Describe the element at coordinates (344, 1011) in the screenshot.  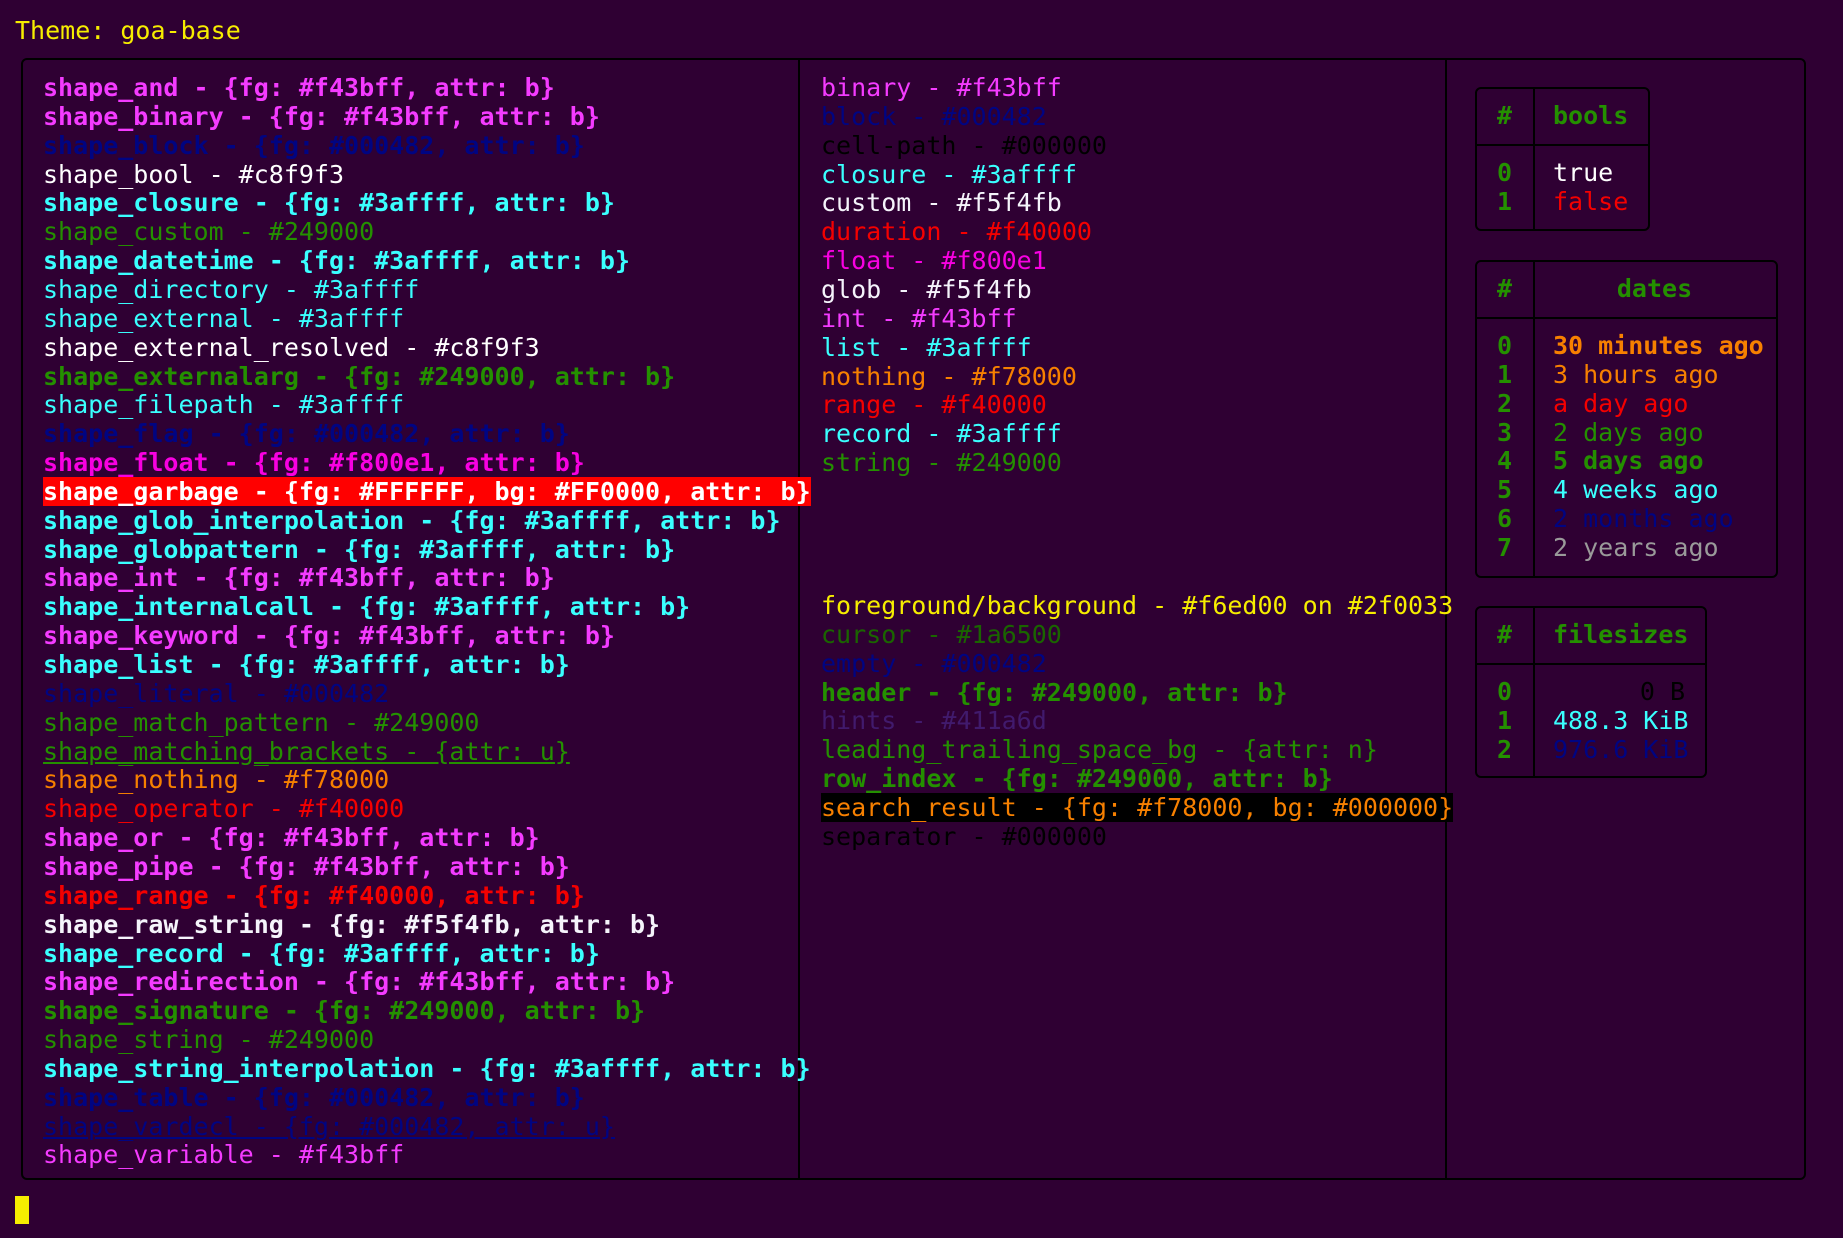
I see `shape-style-line: shape_signature - {fg: #249000, attr: b}` at that location.